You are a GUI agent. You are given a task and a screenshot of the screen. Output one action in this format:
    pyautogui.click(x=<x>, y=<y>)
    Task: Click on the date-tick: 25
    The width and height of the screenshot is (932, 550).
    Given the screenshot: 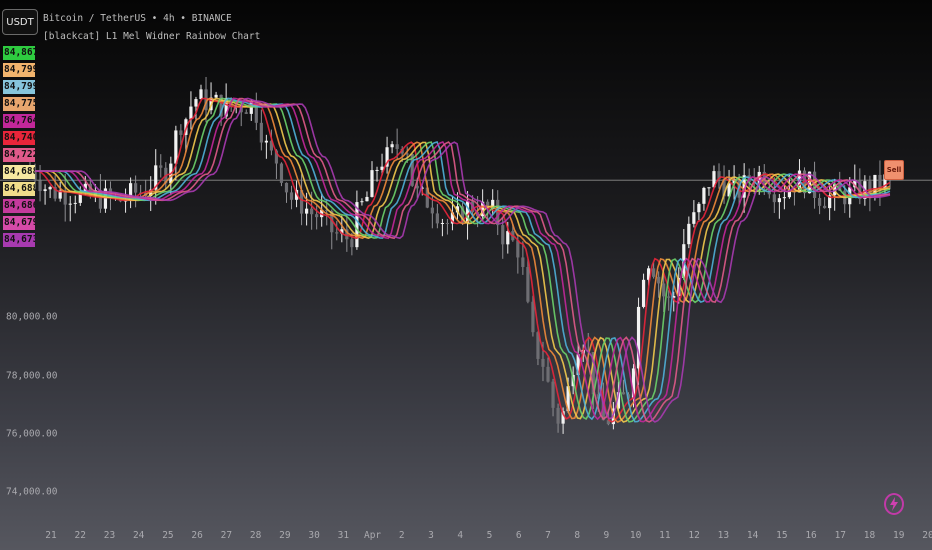 What is the action you would take?
    pyautogui.click(x=168, y=535)
    